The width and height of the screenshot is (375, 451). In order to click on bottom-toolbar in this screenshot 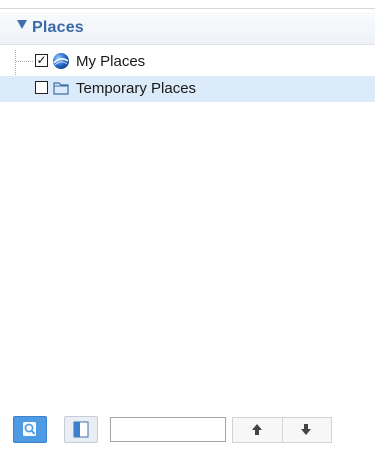, I will do `click(187, 431)`.